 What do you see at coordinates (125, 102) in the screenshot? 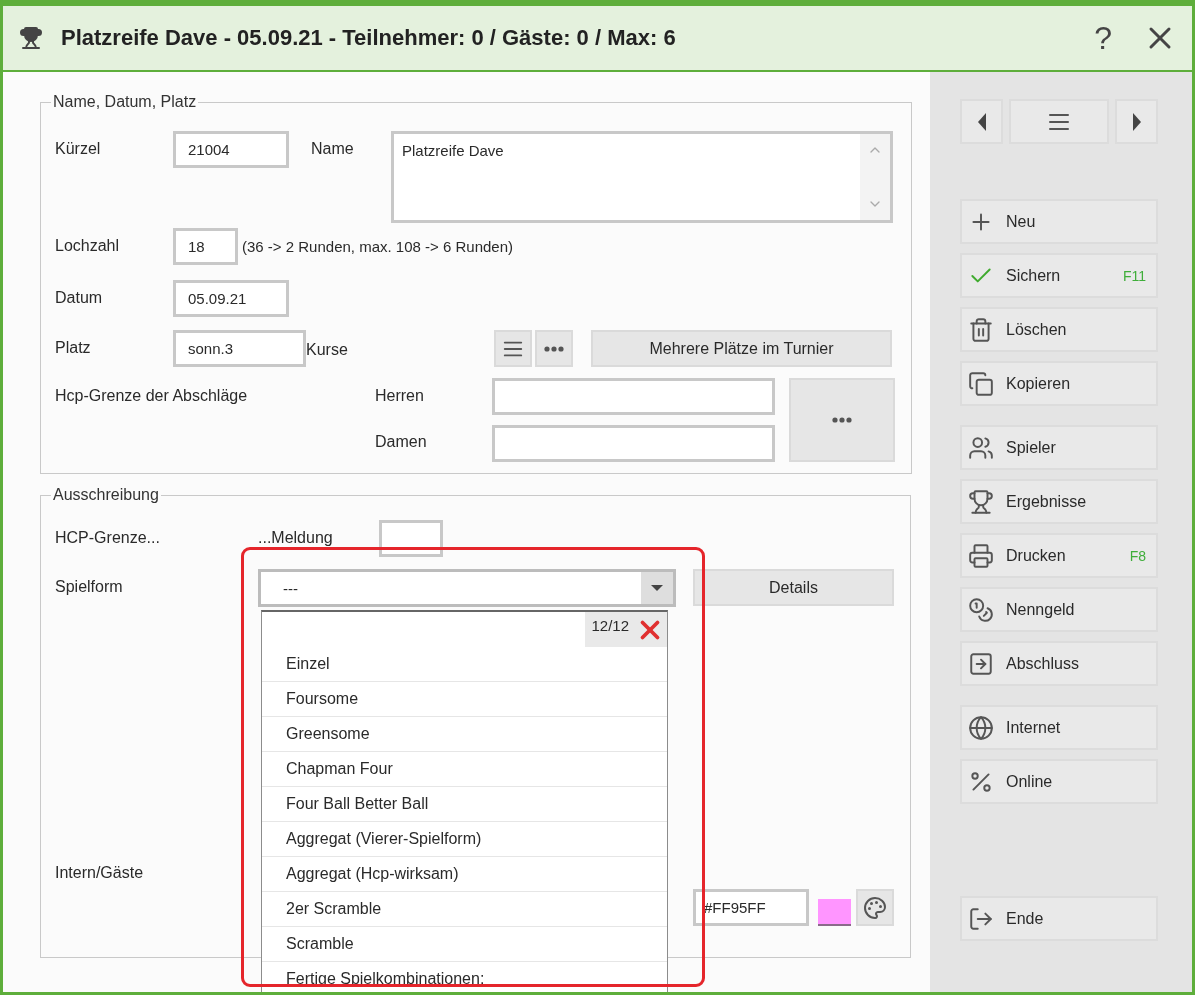
I see `group-legend: Name, Datum, Platz` at bounding box center [125, 102].